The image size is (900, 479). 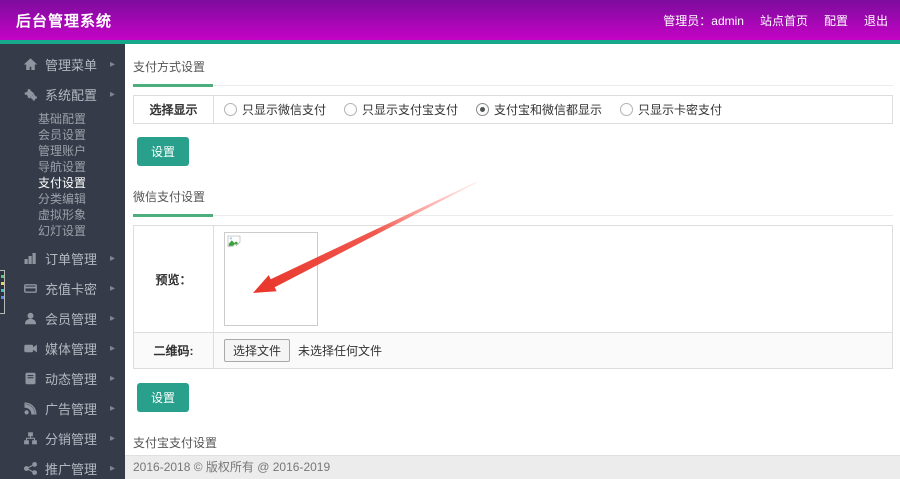 I want to click on sidebar-item-orders: 订单管理, so click(x=62, y=258).